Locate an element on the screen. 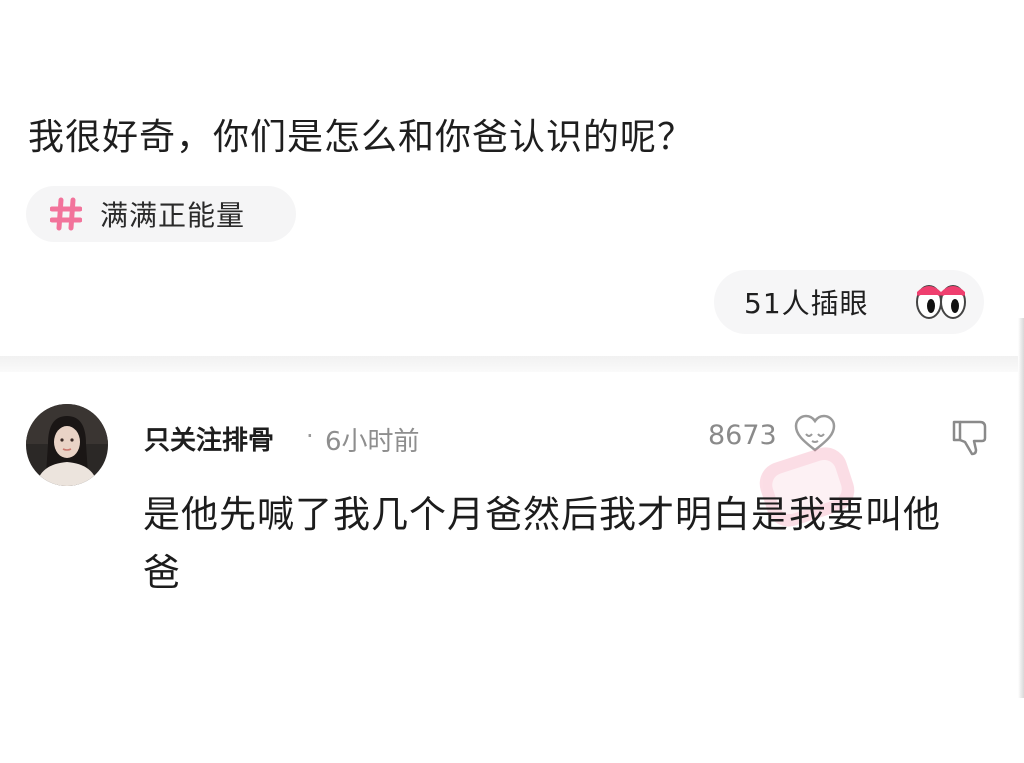 The height and width of the screenshot is (763, 1024). section-divider is located at coordinates (512, 364).